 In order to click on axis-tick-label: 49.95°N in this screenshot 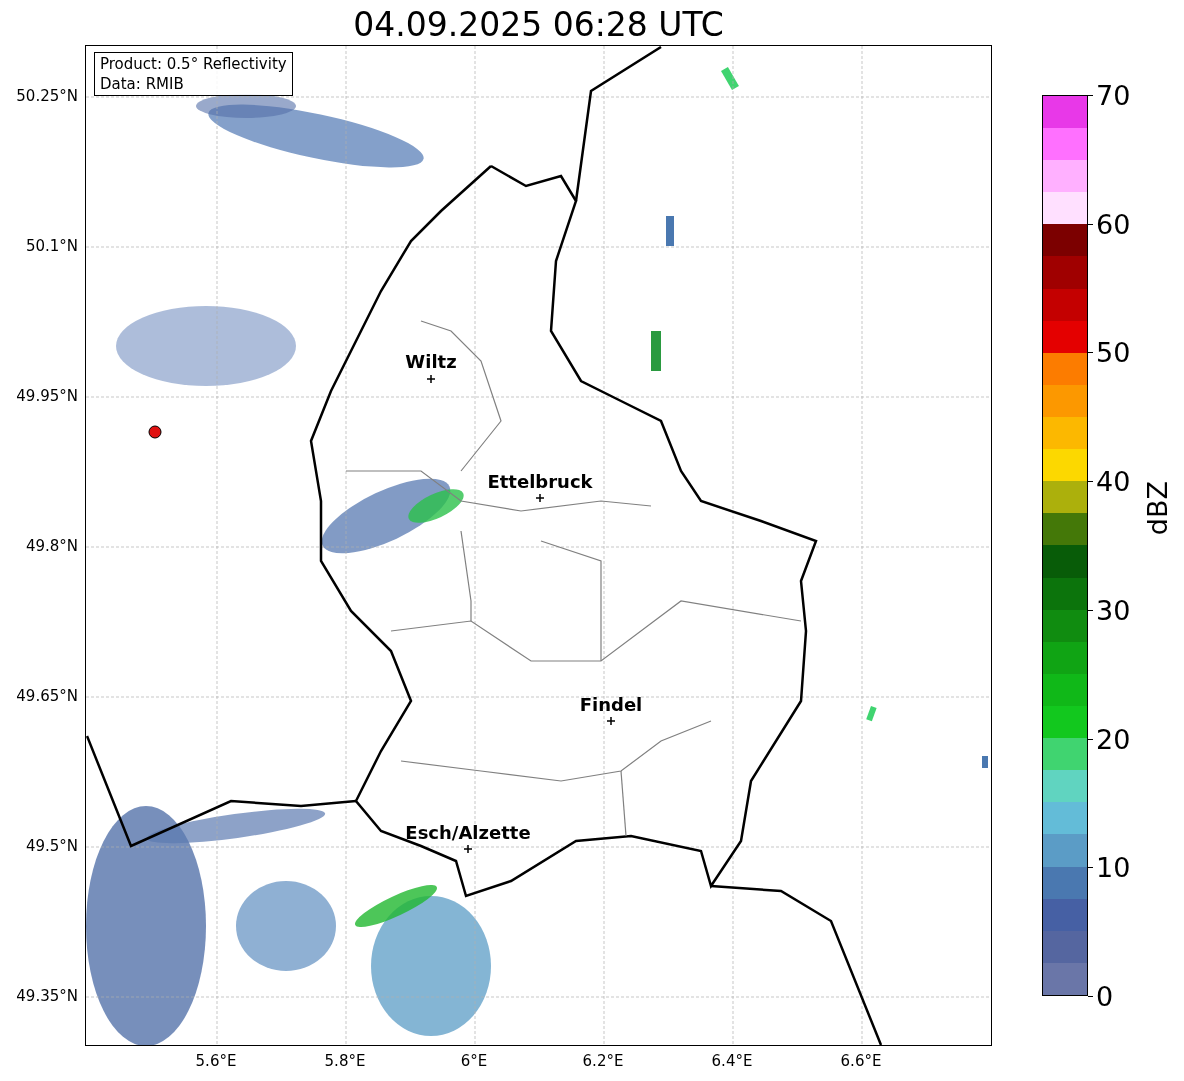, I will do `click(47, 396)`.